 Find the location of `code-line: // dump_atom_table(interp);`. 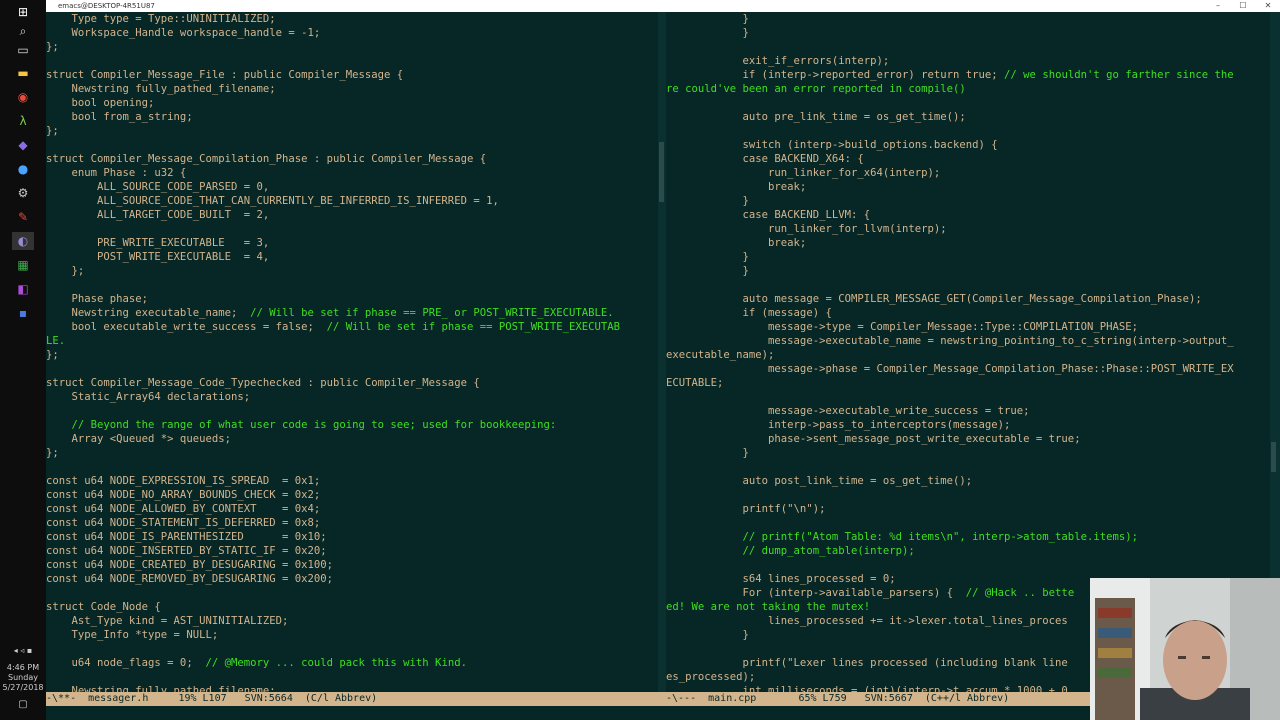

code-line: // dump_atom_table(interp); is located at coordinates (968, 551).